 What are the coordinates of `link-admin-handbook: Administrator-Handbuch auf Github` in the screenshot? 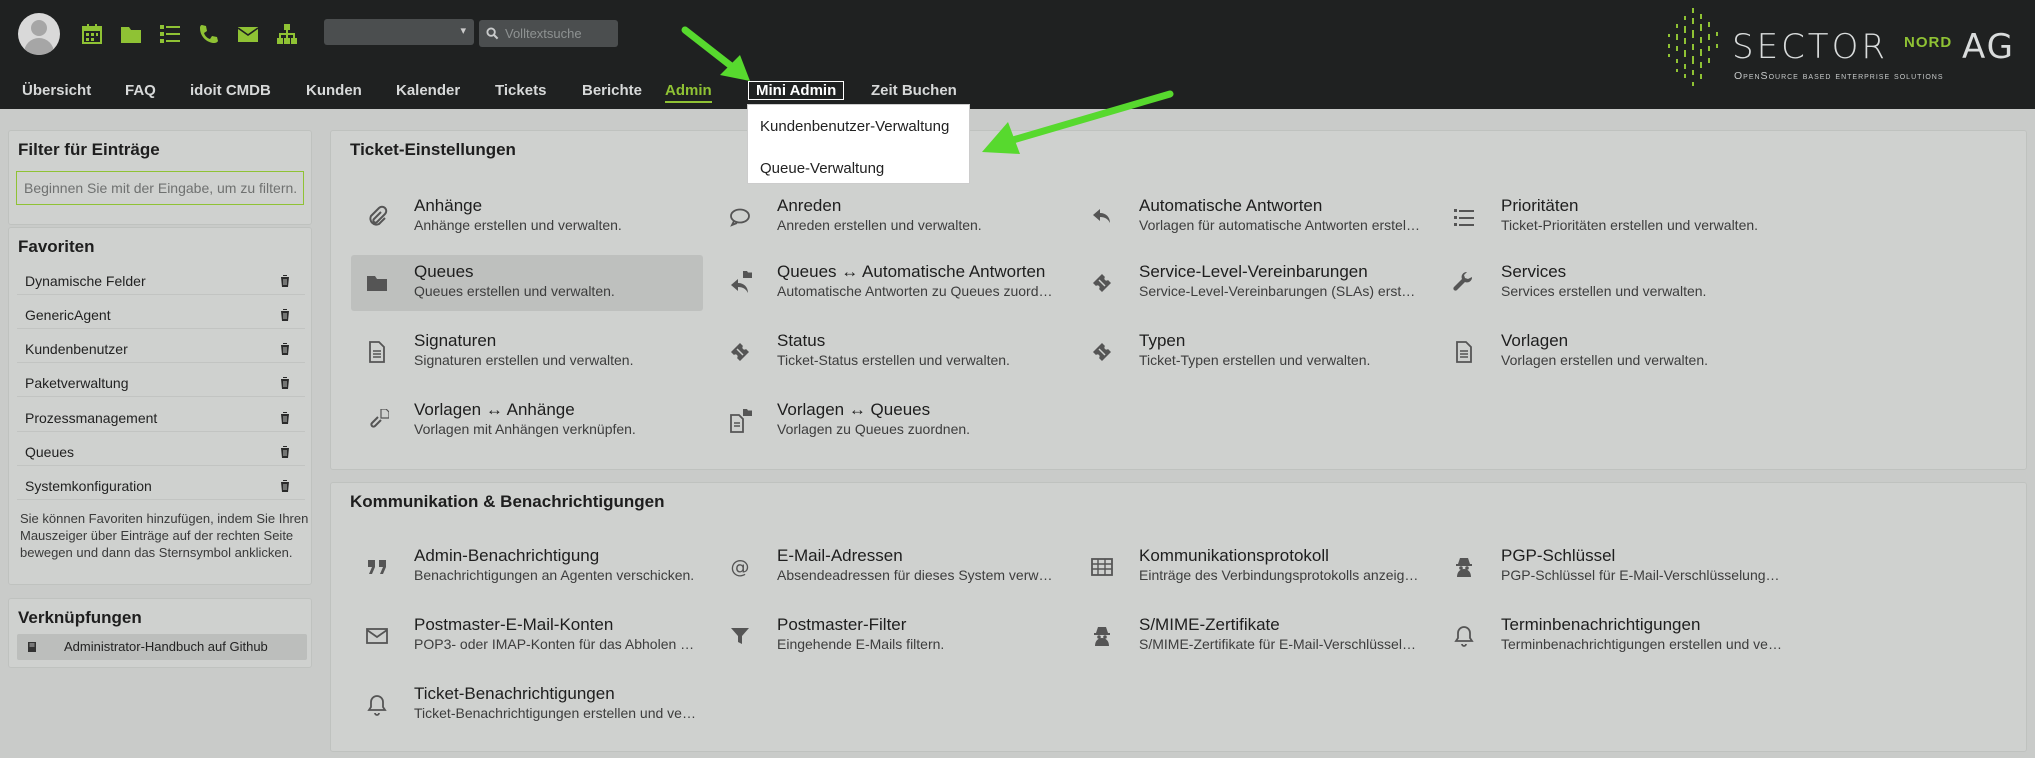 It's located at (162, 647).